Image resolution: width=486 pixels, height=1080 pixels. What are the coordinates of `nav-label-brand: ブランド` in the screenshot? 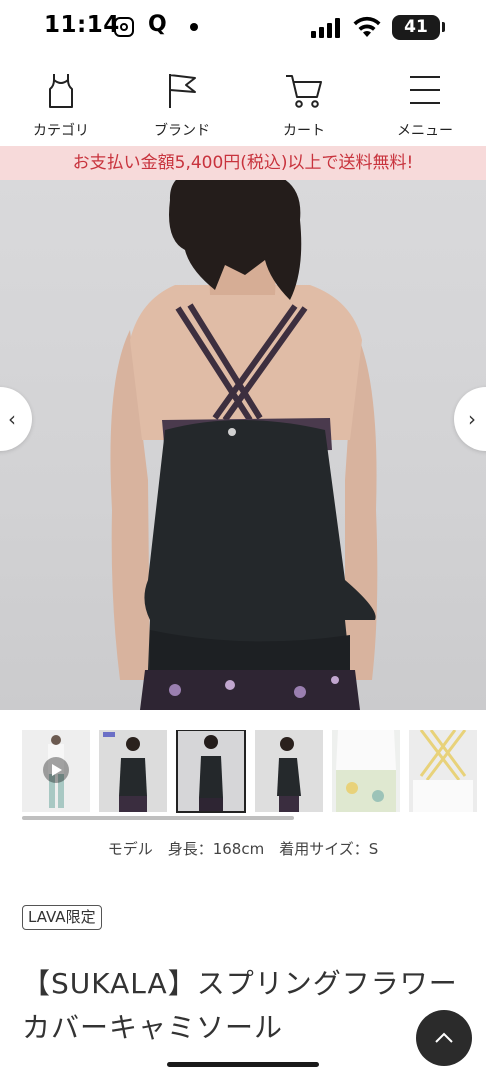 It's located at (182, 131).